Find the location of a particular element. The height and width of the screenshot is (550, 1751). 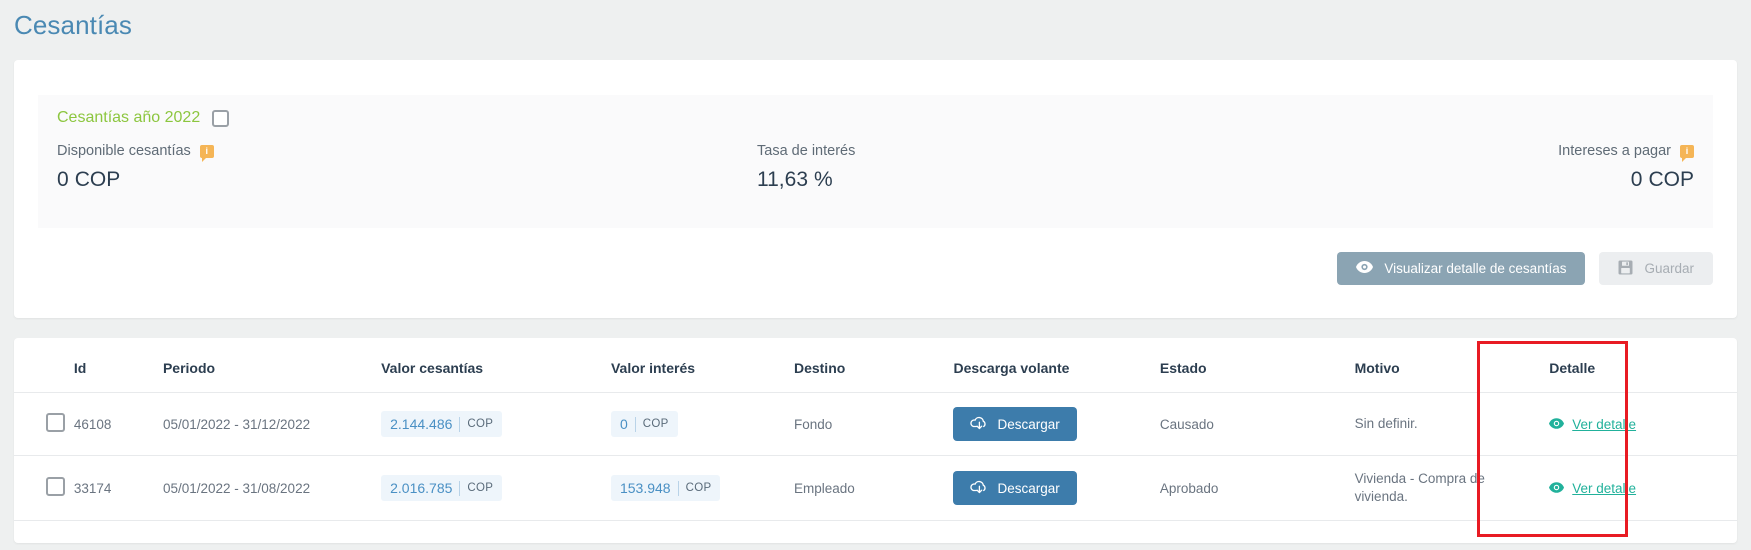

cell-periodo: 05/01/2022 - 31/08/2022 is located at coordinates (272, 488).